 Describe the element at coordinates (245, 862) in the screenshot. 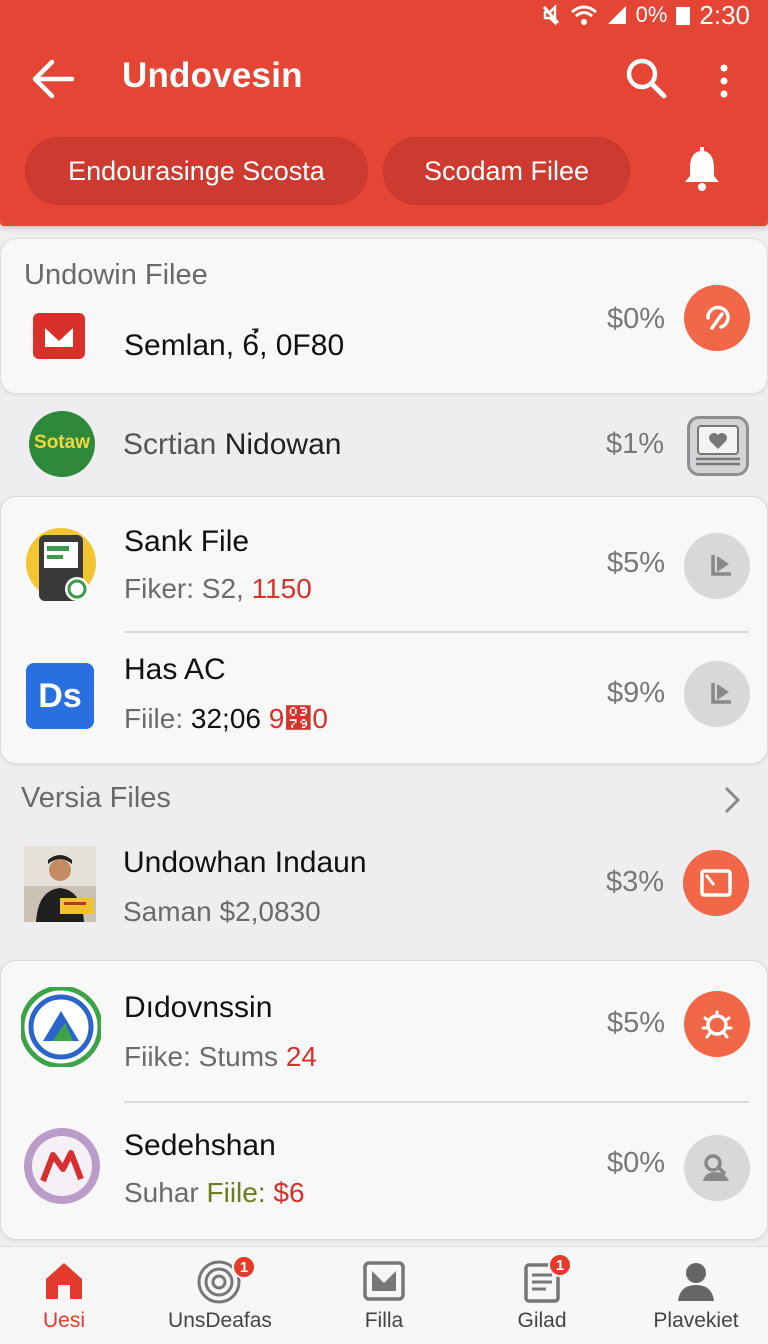

I see `row-title: Undowhan Indaun` at that location.